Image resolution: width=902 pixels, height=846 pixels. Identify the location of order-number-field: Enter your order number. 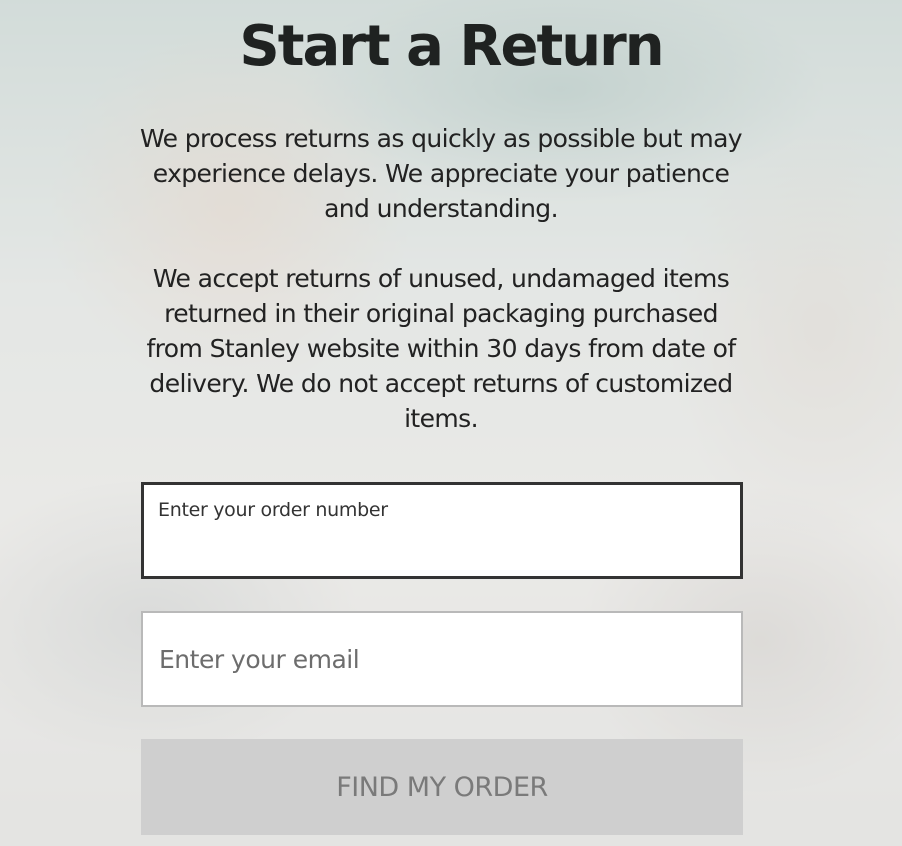
(442, 530).